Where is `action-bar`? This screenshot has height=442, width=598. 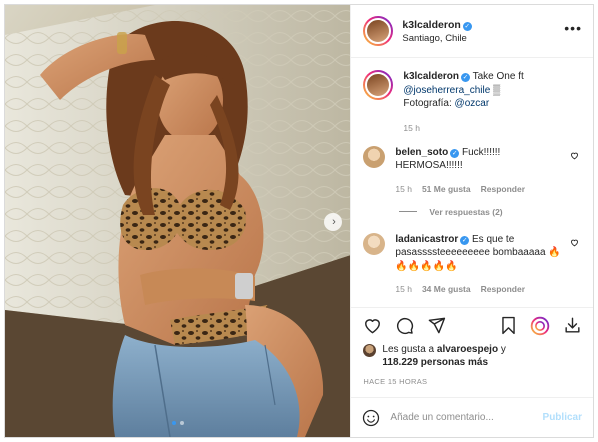 action-bar is located at coordinates (472, 325).